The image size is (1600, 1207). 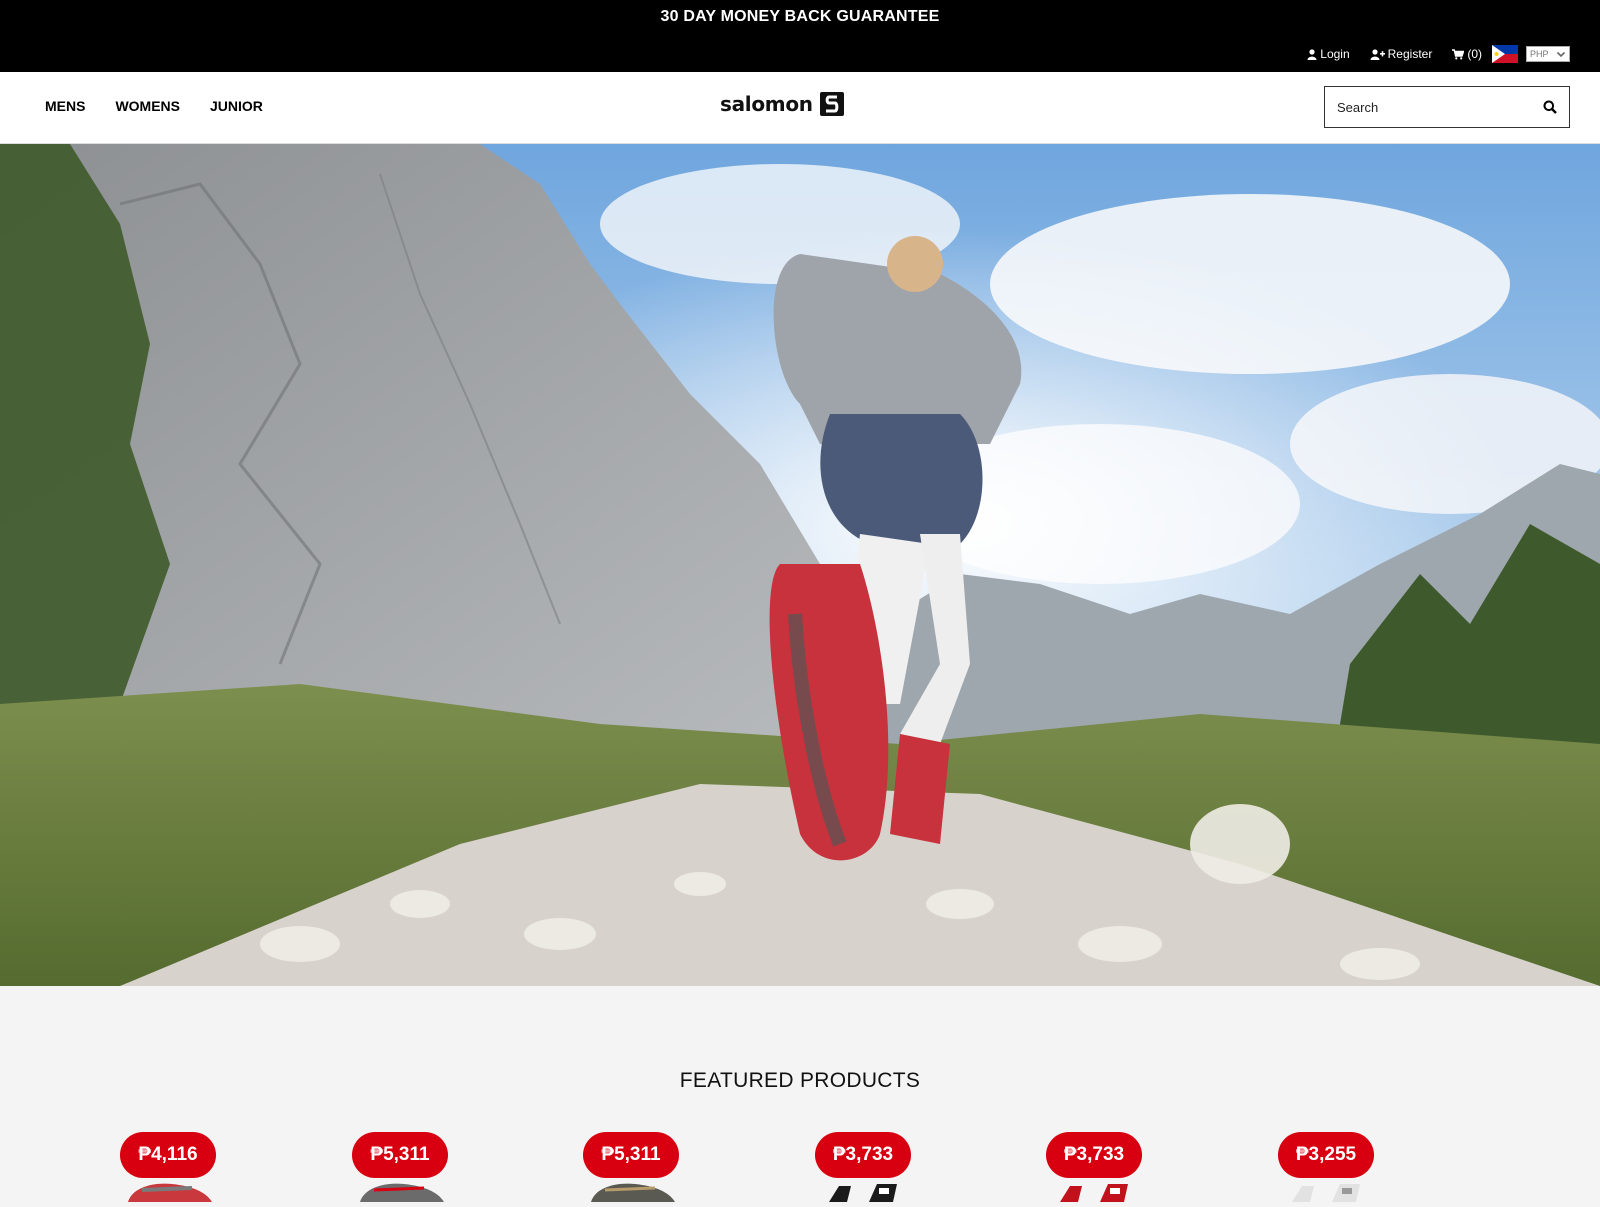 I want to click on login-link: Login, so click(x=1328, y=54).